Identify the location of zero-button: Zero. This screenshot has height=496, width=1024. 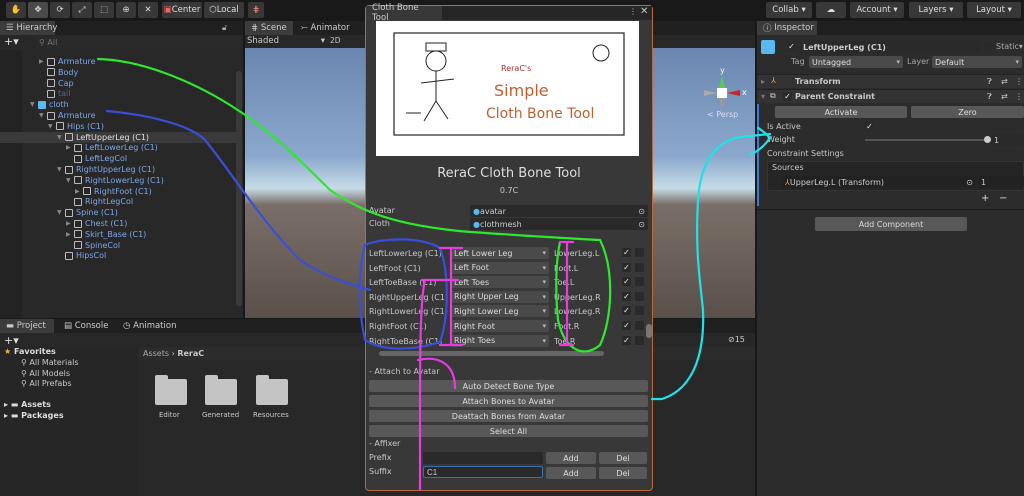
(967, 112).